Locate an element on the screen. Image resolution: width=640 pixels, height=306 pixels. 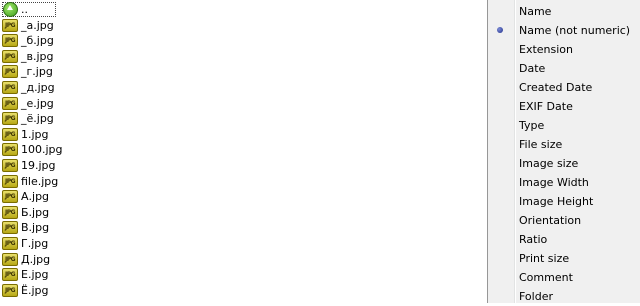
file-name: _г.jpg is located at coordinates (37, 72).